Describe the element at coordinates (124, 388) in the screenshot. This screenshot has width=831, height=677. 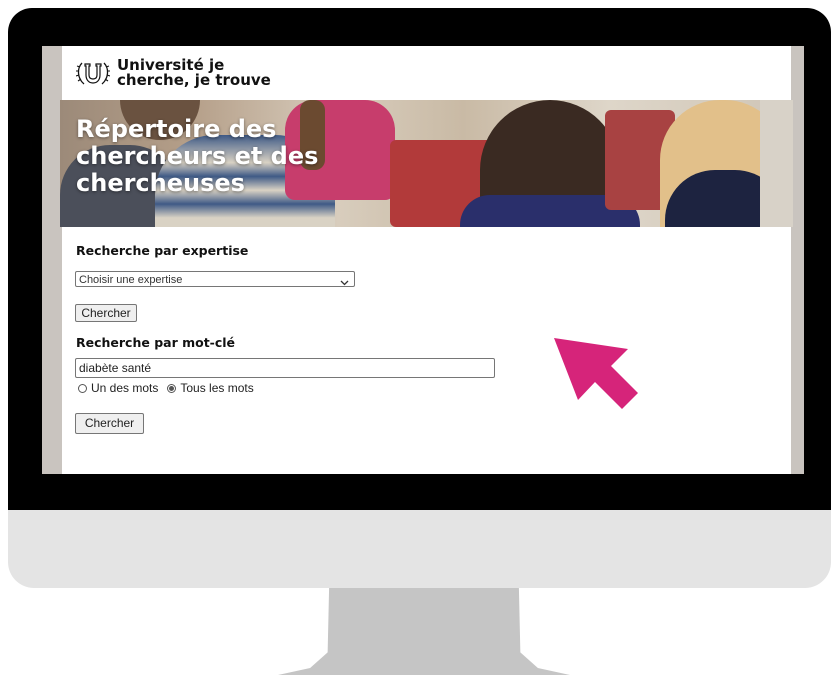
I see `radio-any-words-label: Un des mots` at that location.